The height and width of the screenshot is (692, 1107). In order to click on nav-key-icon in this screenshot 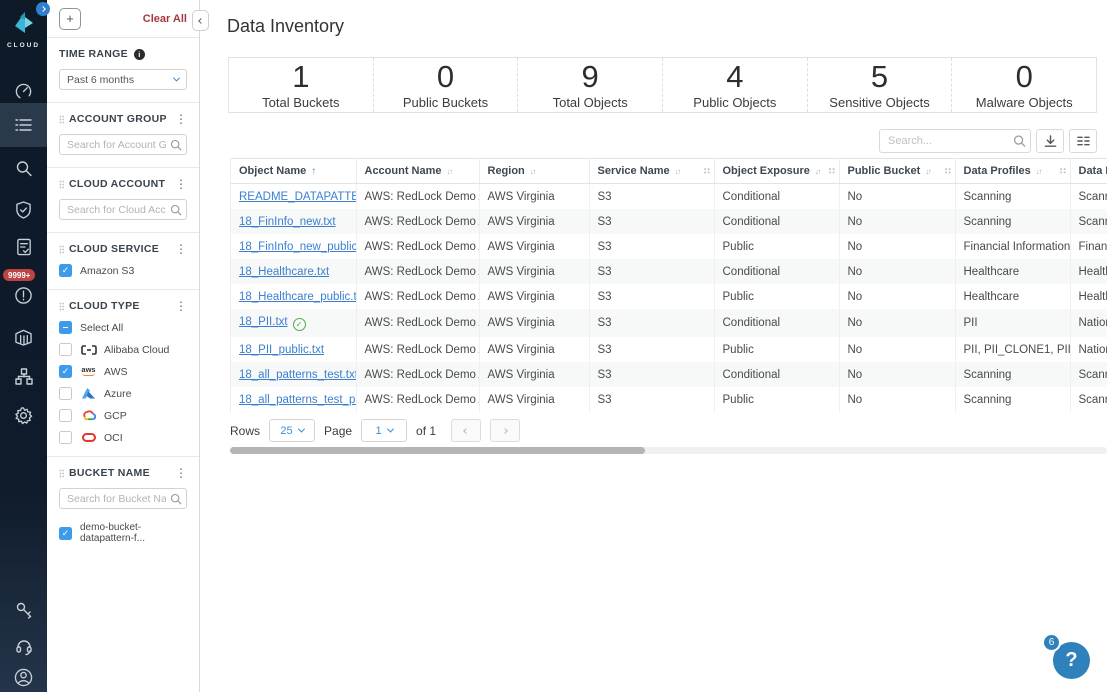, I will do `click(23, 610)`.